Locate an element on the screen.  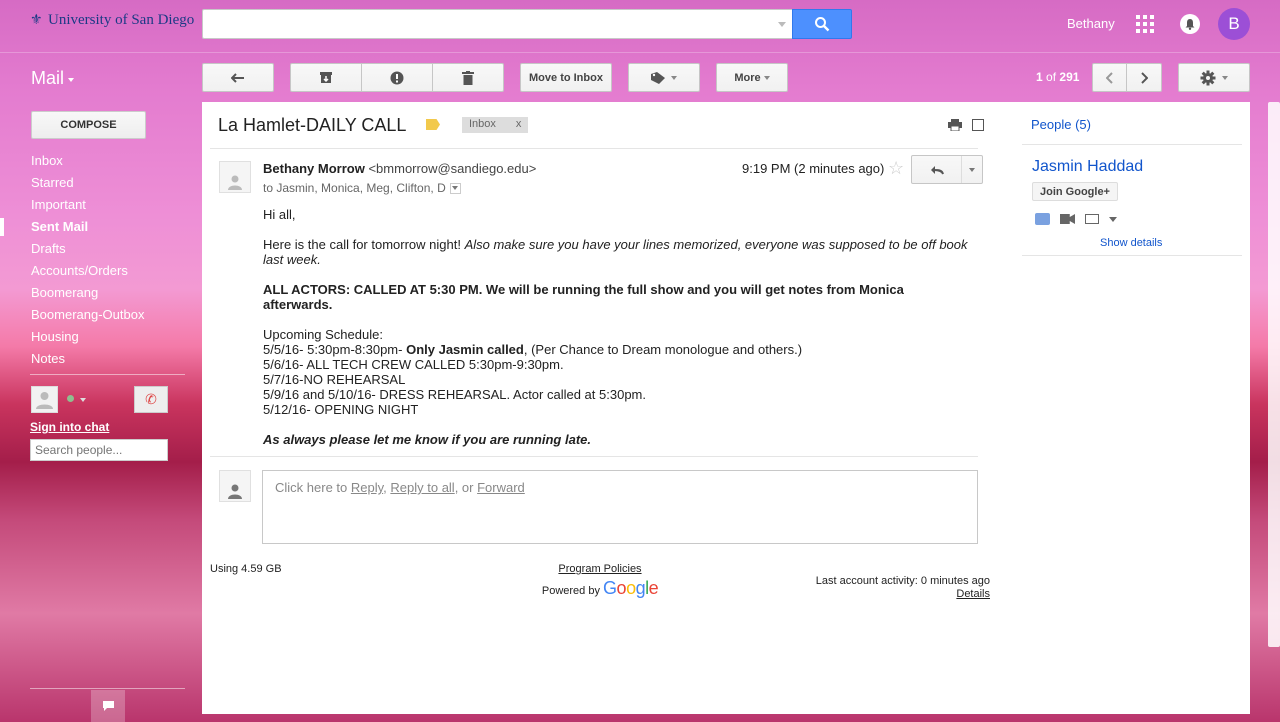
important-marker-icon is located at coordinates (433, 124).